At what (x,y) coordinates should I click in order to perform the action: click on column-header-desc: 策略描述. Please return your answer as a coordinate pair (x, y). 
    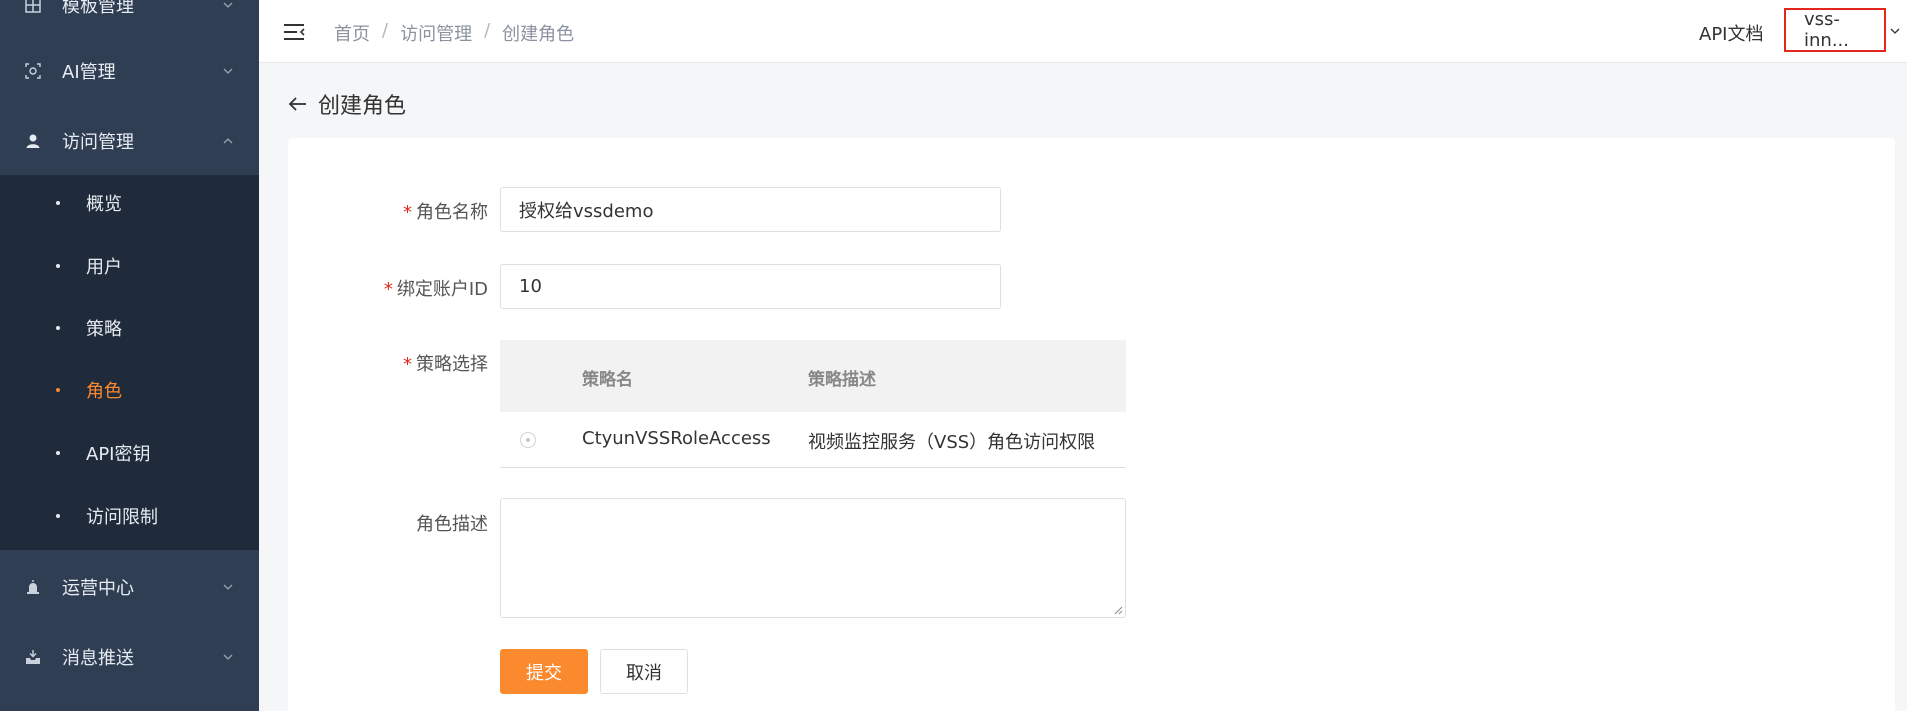
    Looking at the image, I should click on (842, 380).